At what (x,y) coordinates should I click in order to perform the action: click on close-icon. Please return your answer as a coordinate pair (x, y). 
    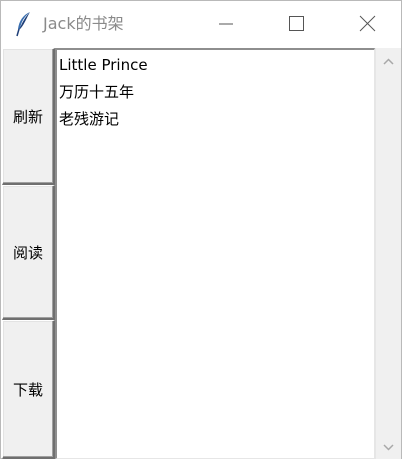
    Looking at the image, I should click on (367, 23).